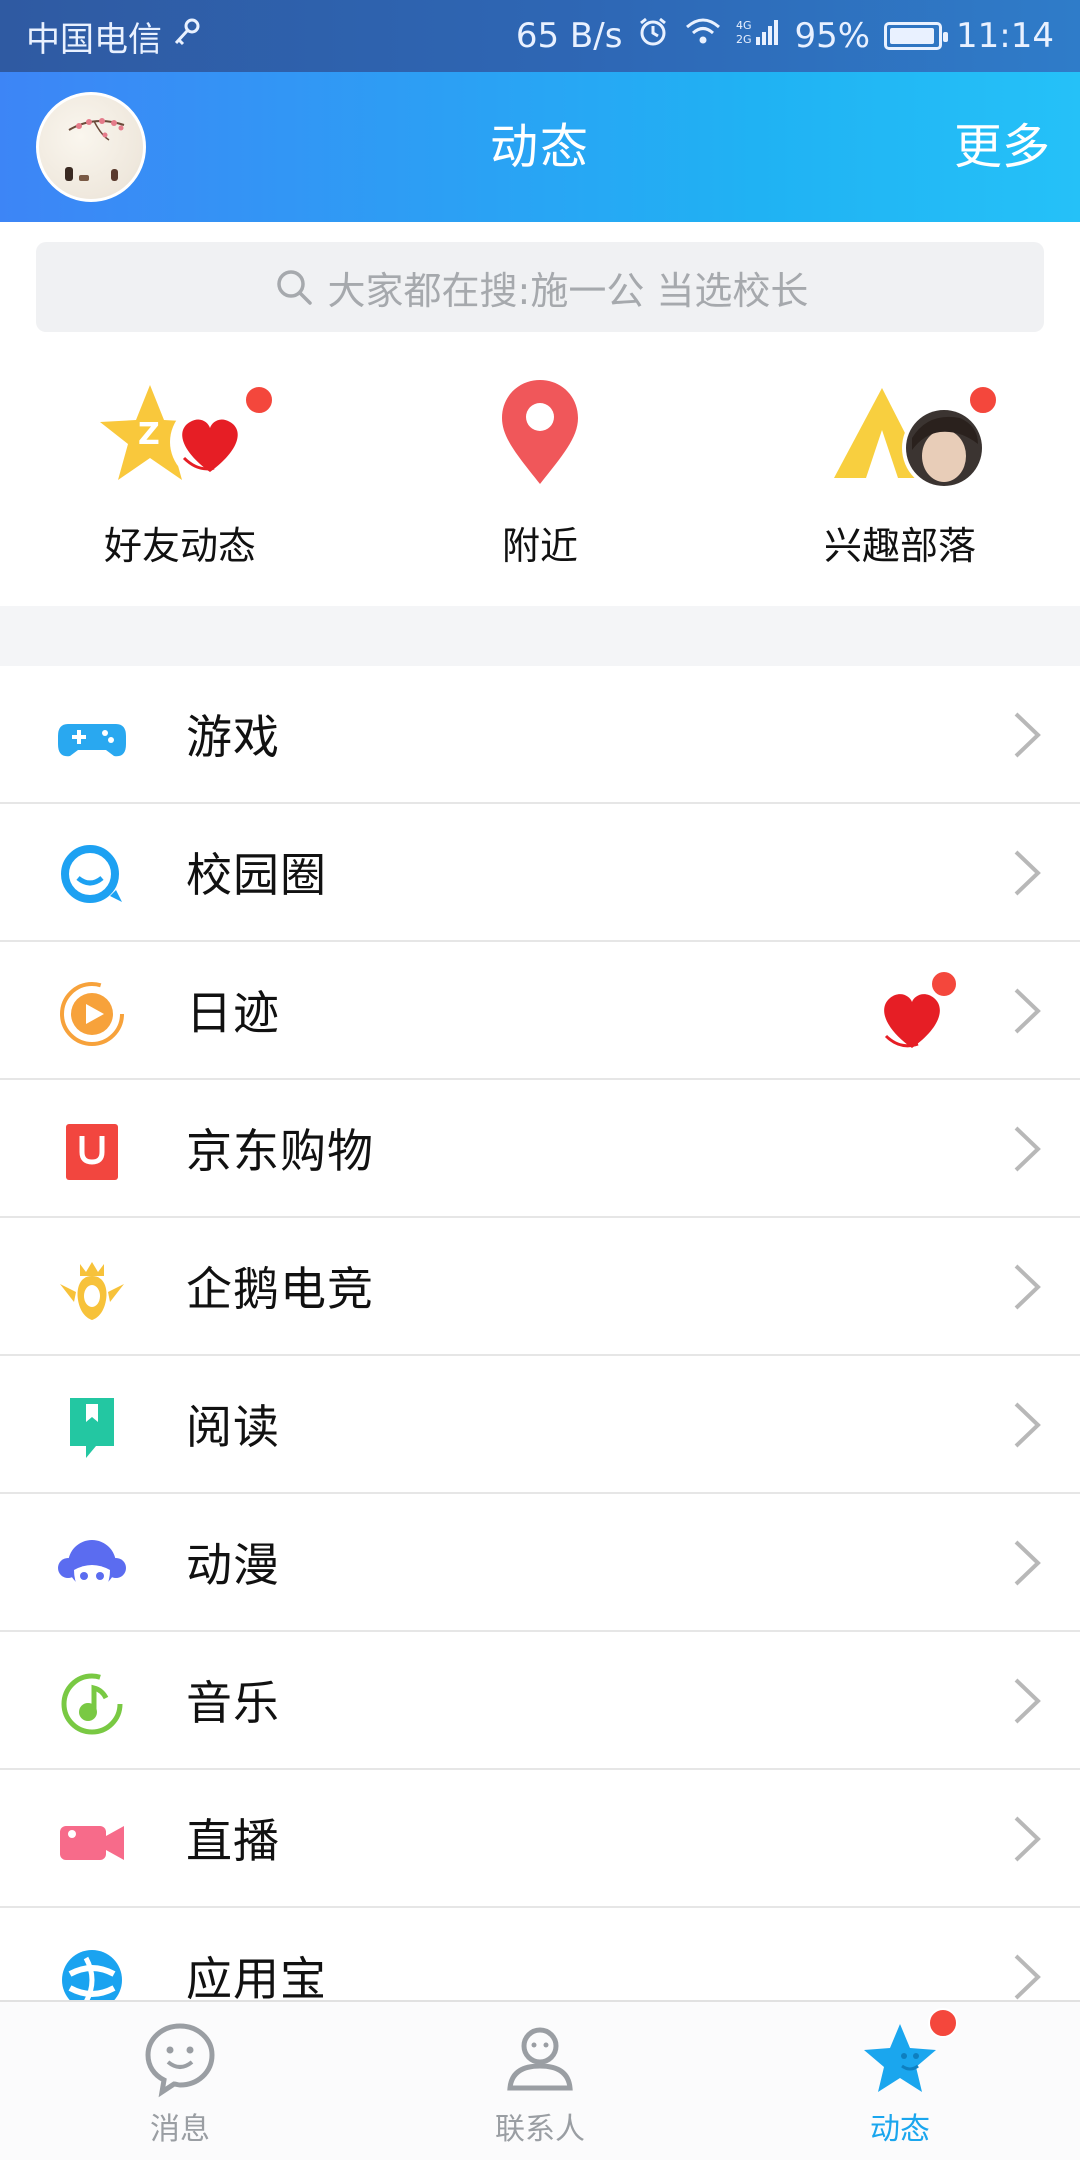  Describe the element at coordinates (294, 287) in the screenshot. I see `search-icon` at that location.